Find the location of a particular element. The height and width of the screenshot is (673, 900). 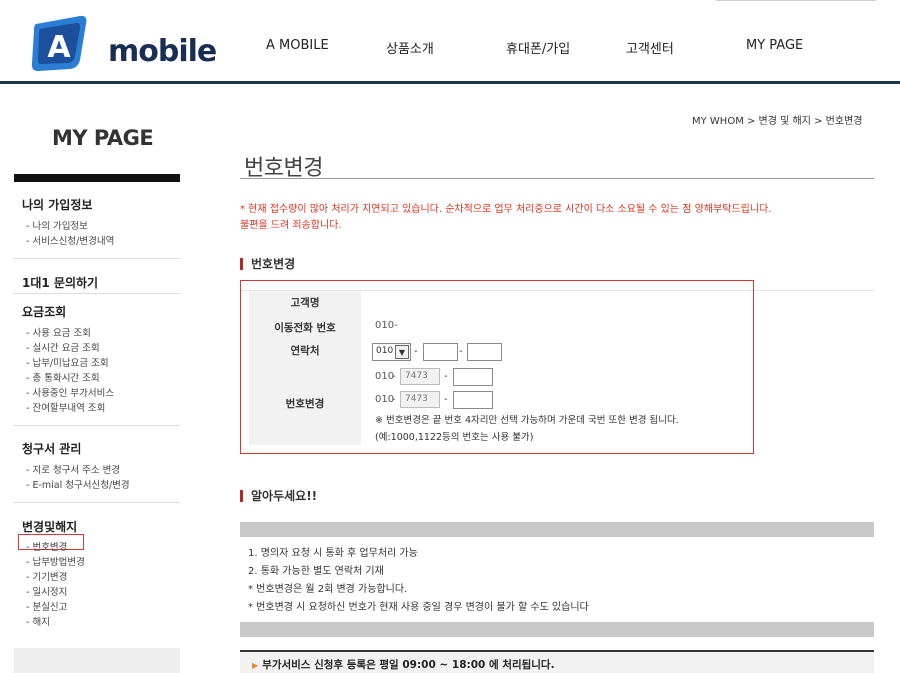

sidebar-group-invoice: 청구서 관리 is located at coordinates (51, 448).